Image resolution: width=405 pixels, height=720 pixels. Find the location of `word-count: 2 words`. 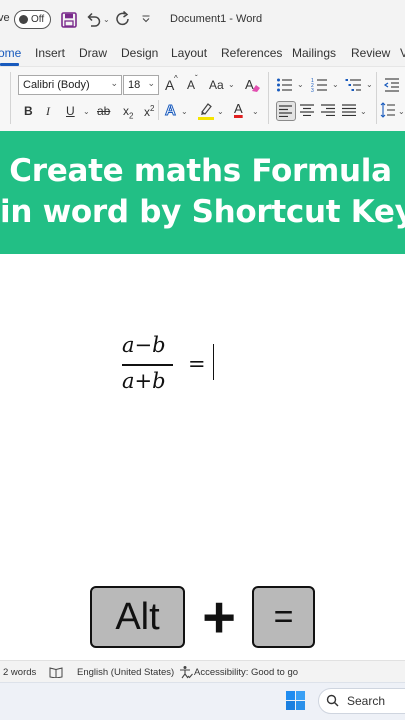

word-count: 2 words is located at coordinates (19, 672).